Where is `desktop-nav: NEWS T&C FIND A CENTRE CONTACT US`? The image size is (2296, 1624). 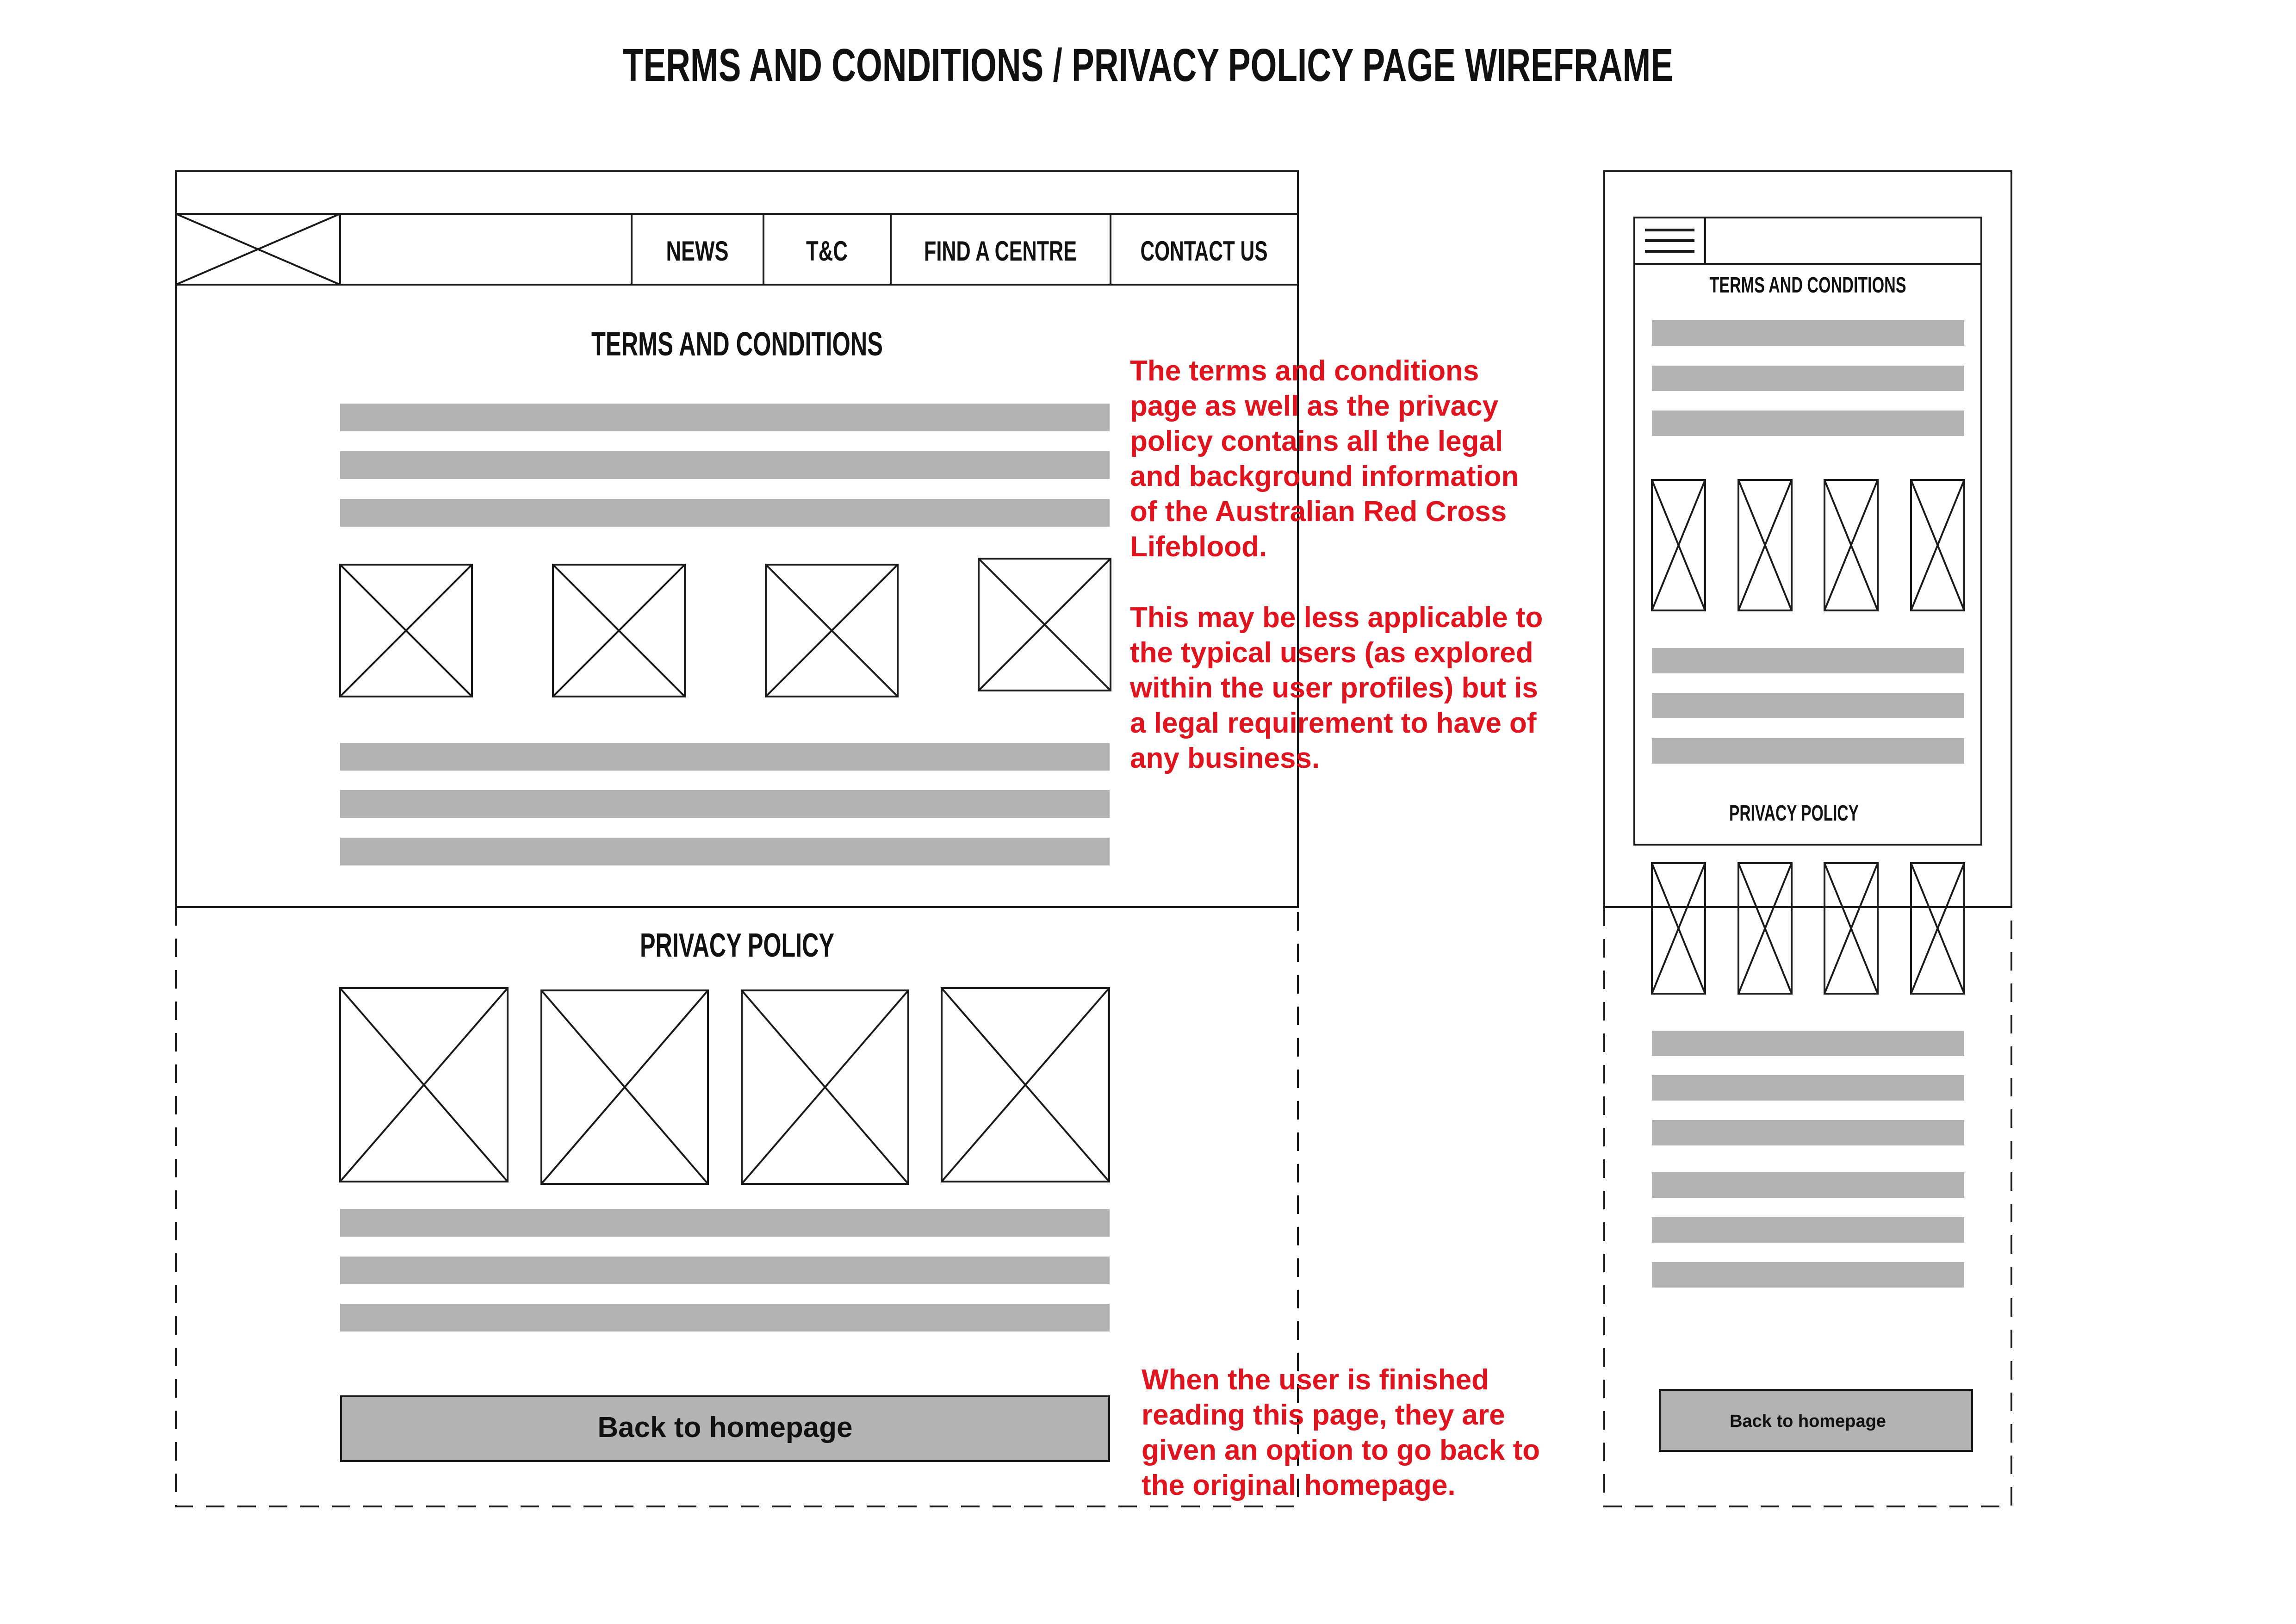
desktop-nav: NEWS T&C FIND A CENTRE CONTACT US is located at coordinates (967, 251).